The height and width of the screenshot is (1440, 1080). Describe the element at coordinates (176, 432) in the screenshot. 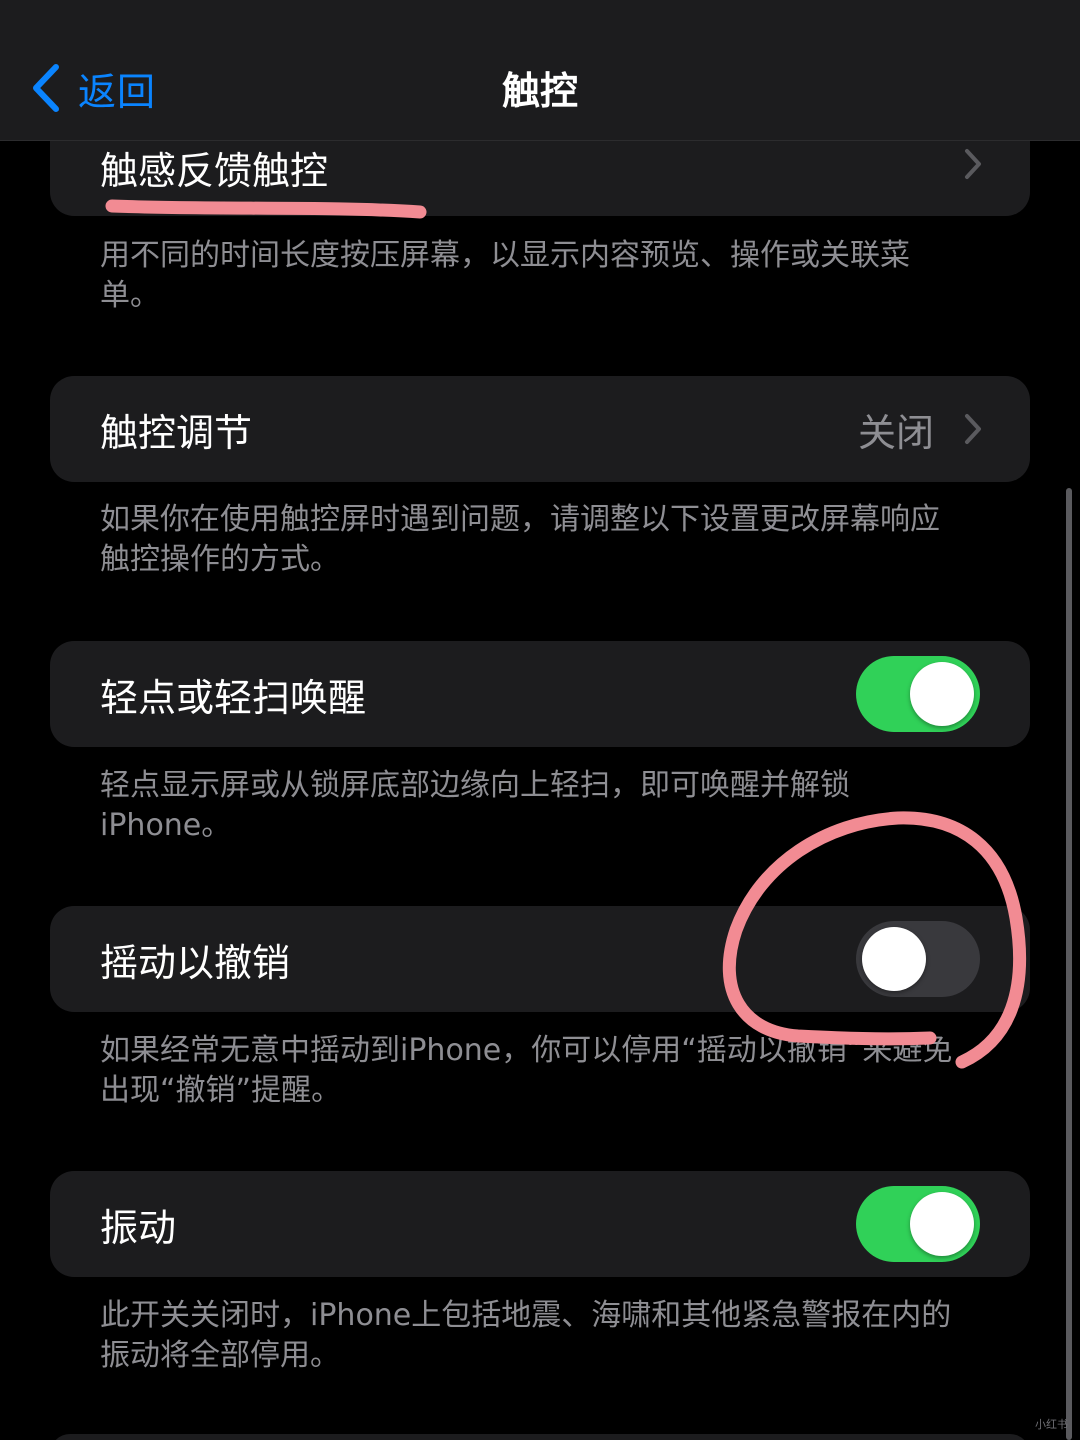

I see `touch-accommodations-label: 触控调节` at that location.